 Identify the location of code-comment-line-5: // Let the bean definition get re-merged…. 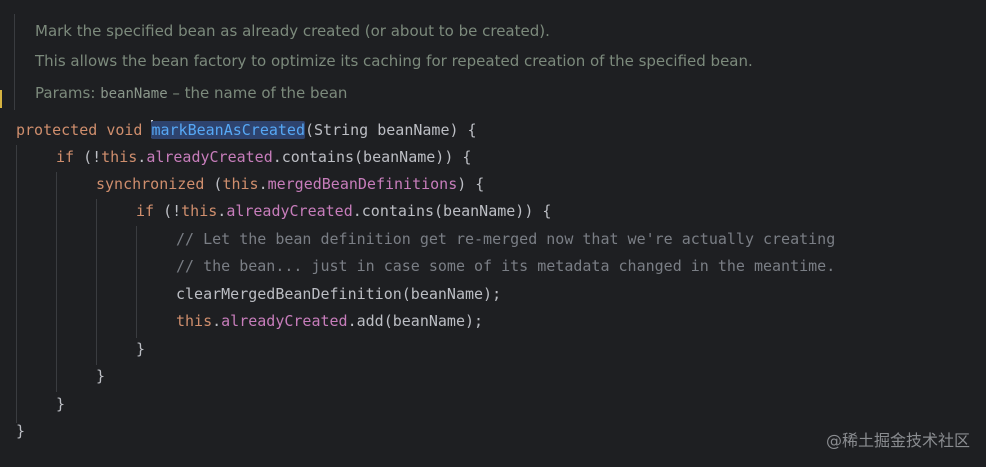
(505, 239).